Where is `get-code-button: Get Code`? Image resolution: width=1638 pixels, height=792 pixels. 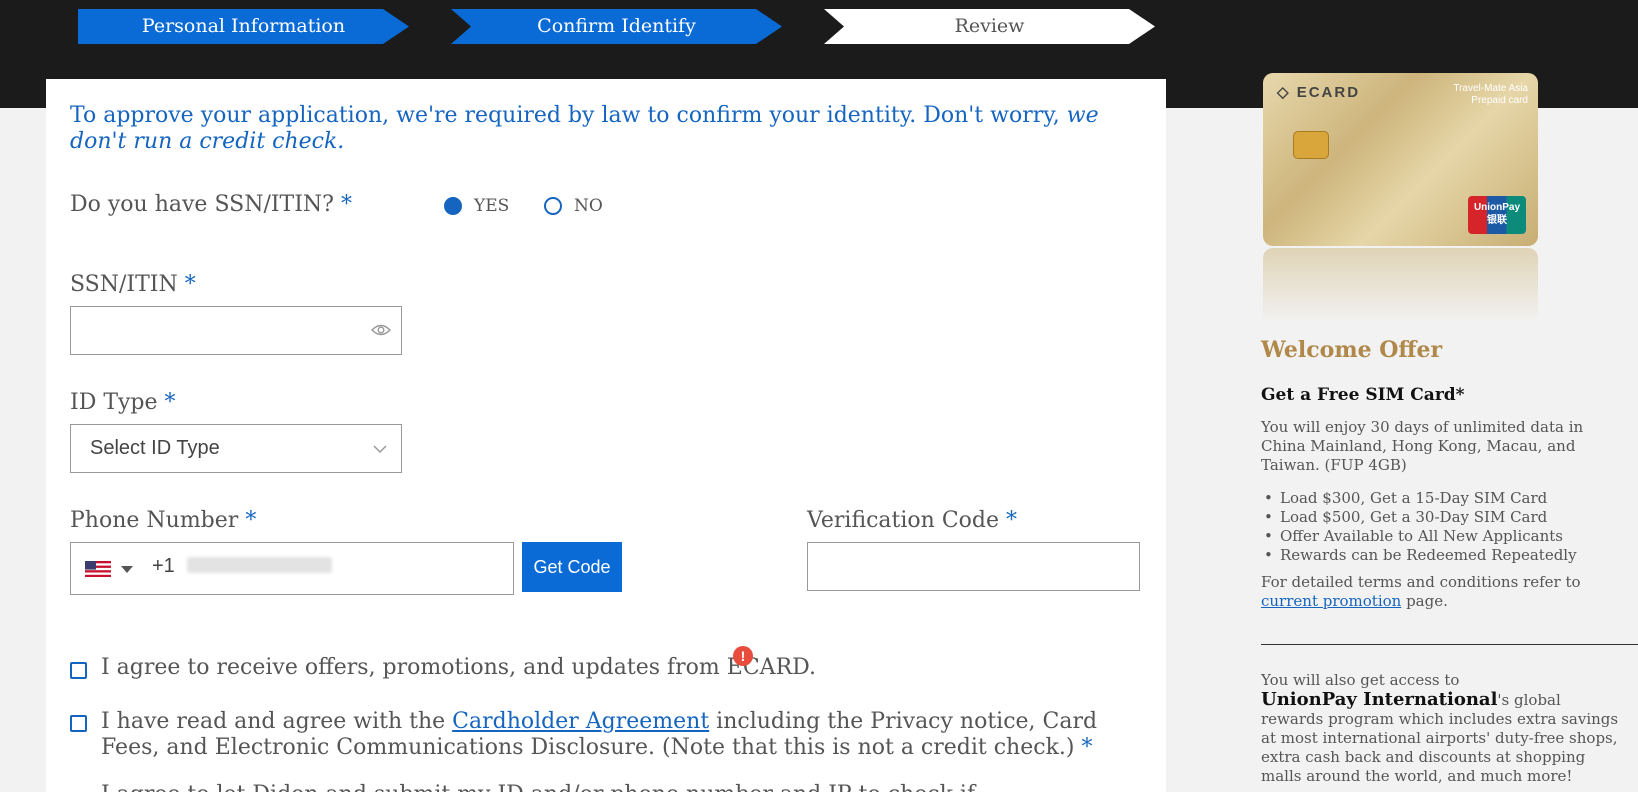 get-code-button: Get Code is located at coordinates (572, 567).